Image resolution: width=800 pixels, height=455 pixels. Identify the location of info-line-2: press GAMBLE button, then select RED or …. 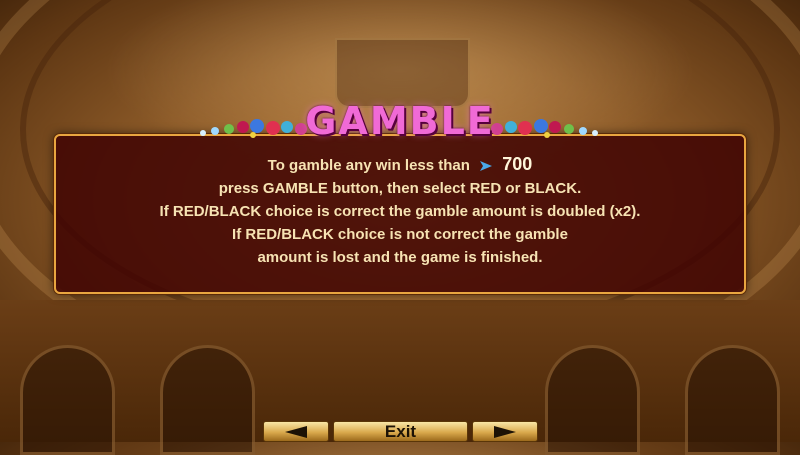
(400, 188).